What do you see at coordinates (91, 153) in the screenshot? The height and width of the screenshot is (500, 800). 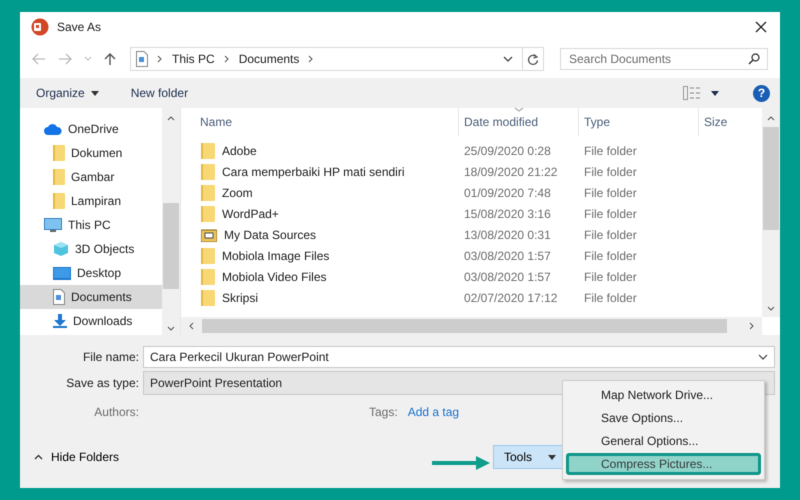 I see `sidebar-item: Dokumen` at bounding box center [91, 153].